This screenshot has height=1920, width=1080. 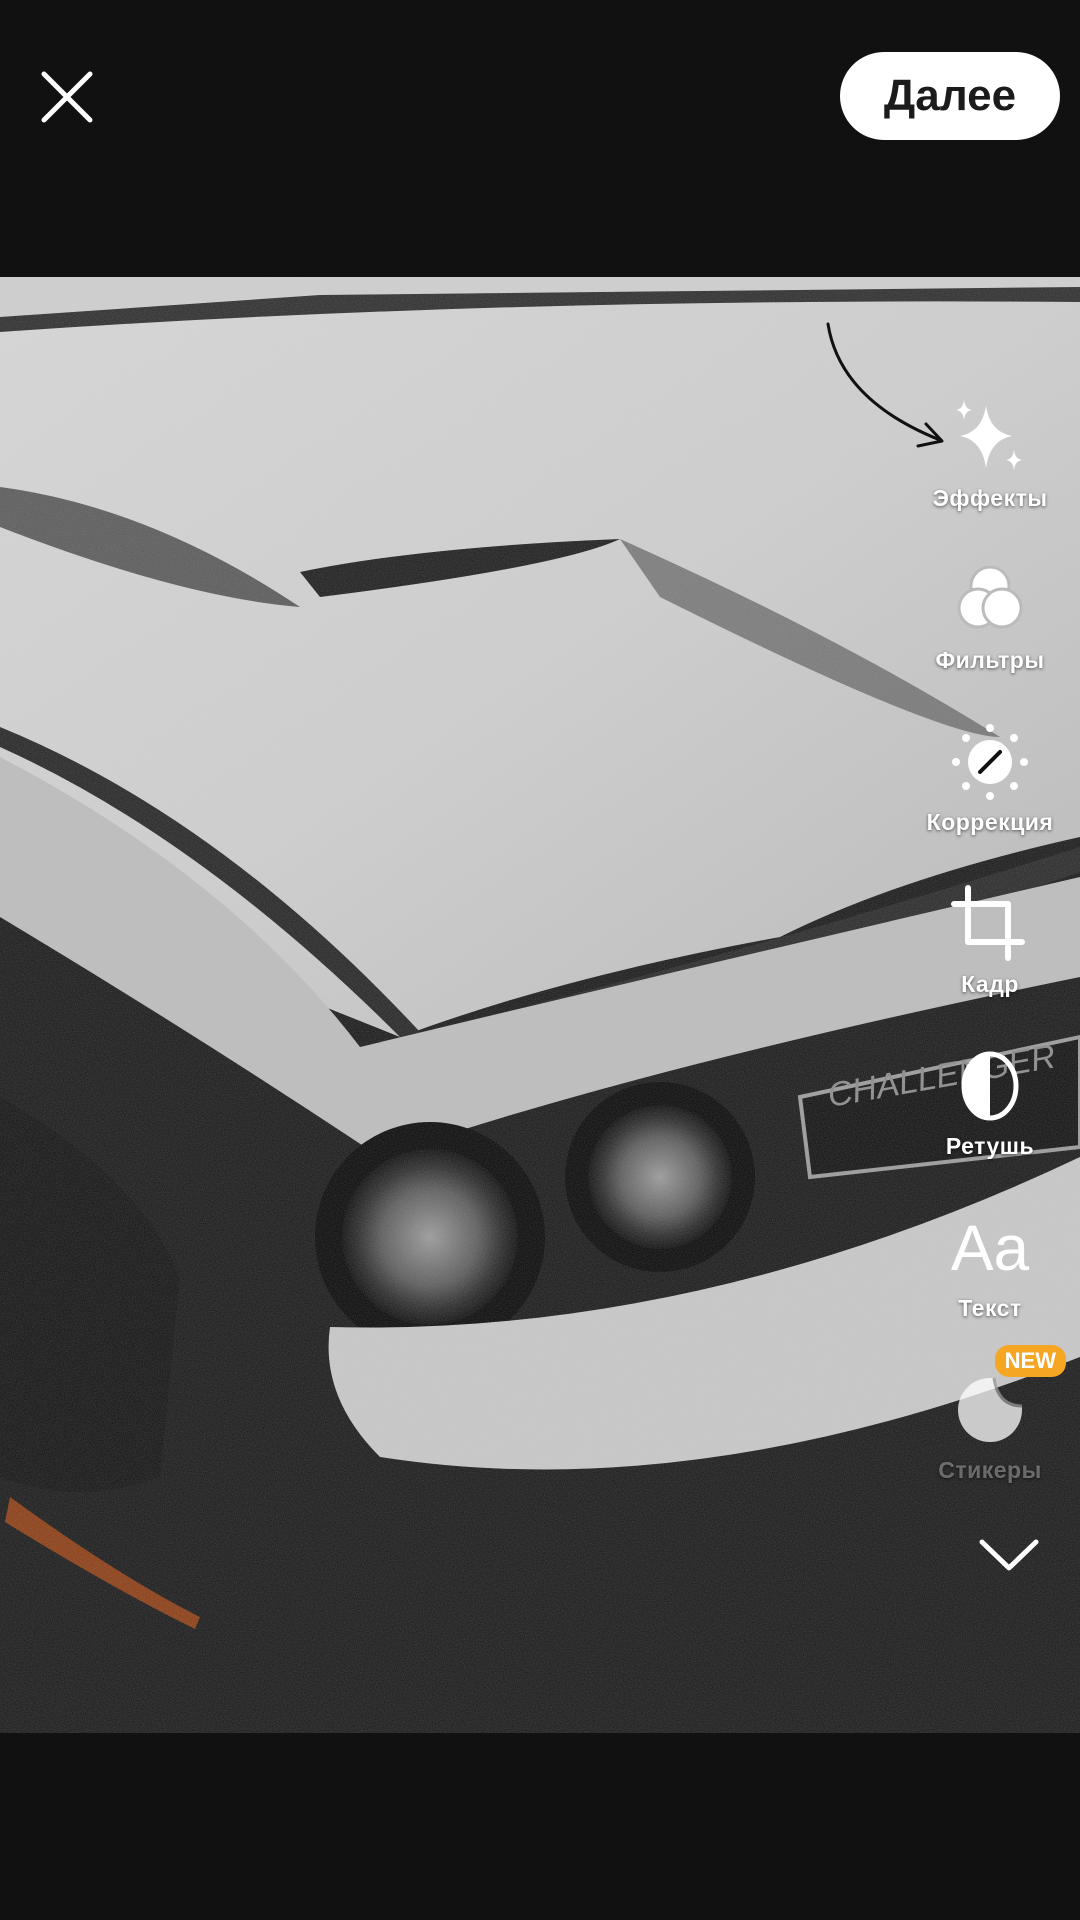 What do you see at coordinates (990, 984) in the screenshot?
I see `tool-label: Кадр` at bounding box center [990, 984].